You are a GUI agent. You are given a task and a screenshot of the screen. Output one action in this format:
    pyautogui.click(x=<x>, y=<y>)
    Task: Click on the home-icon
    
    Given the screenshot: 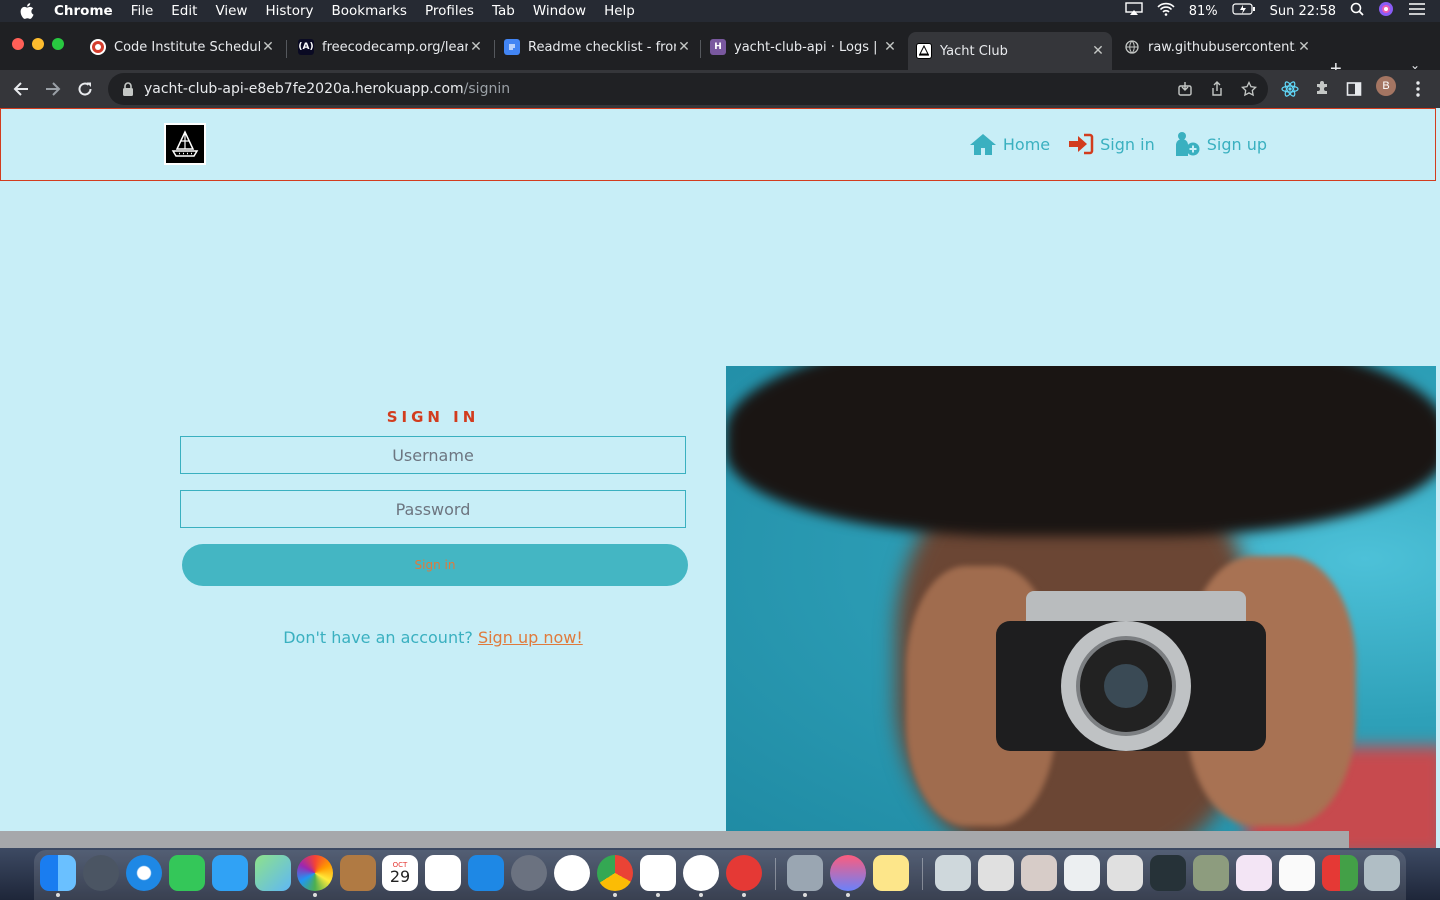 What is the action you would take?
    pyautogui.click(x=982, y=144)
    